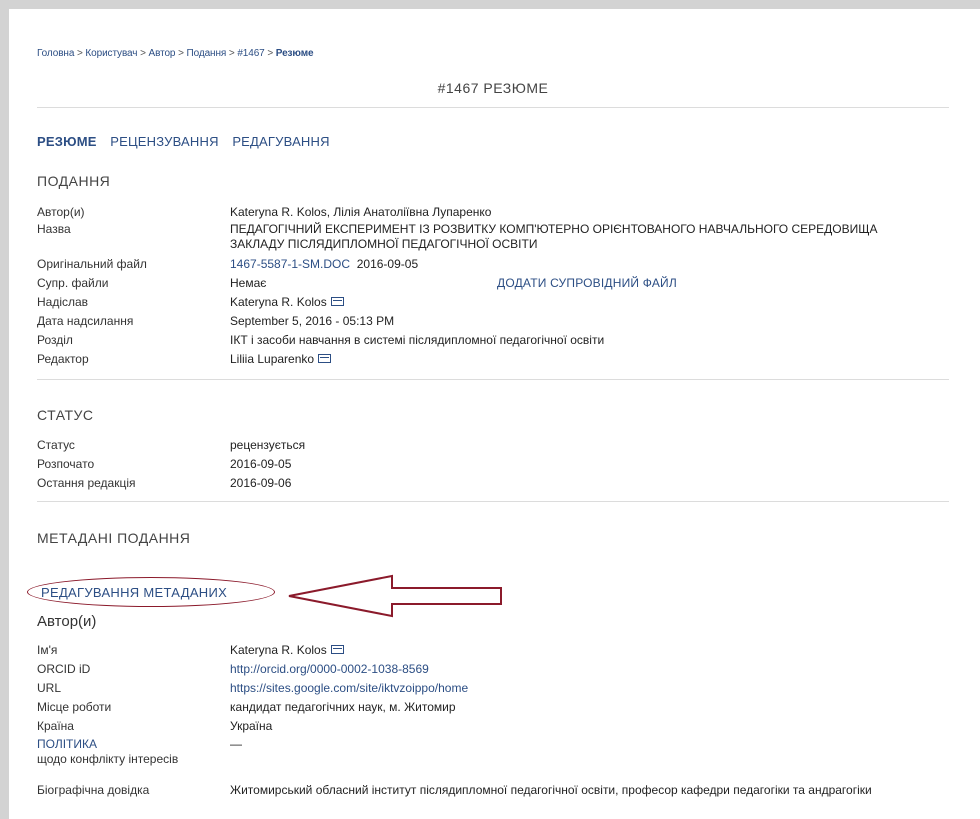  Describe the element at coordinates (164, 141) in the screenshot. I see `tab-review-label: РЕЦЕНЗУВАННЯ` at that location.